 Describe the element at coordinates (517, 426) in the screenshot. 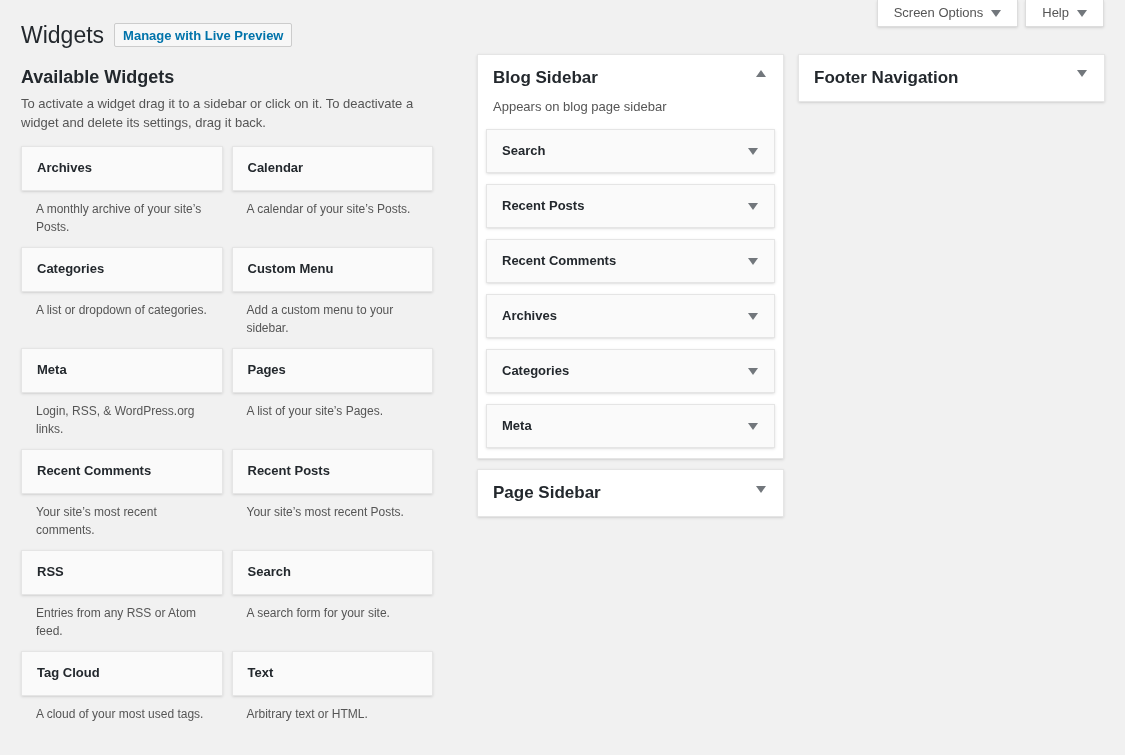

I see `widget-name: Meta` at that location.